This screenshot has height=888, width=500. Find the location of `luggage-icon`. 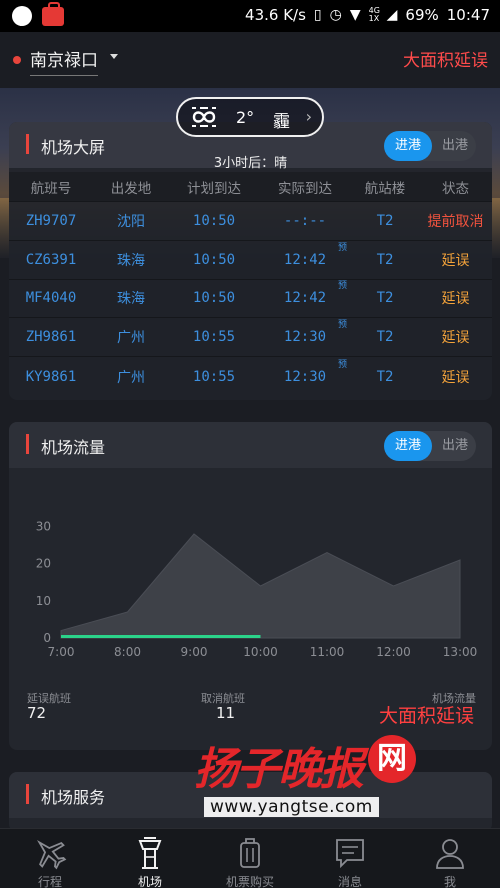

luggage-icon is located at coordinates (250, 853).